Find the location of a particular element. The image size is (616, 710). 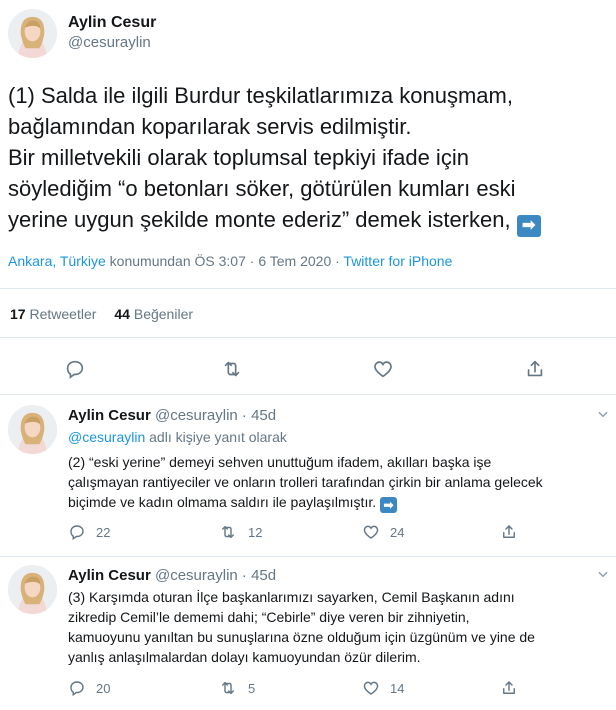

like-count: 24 is located at coordinates (397, 532).